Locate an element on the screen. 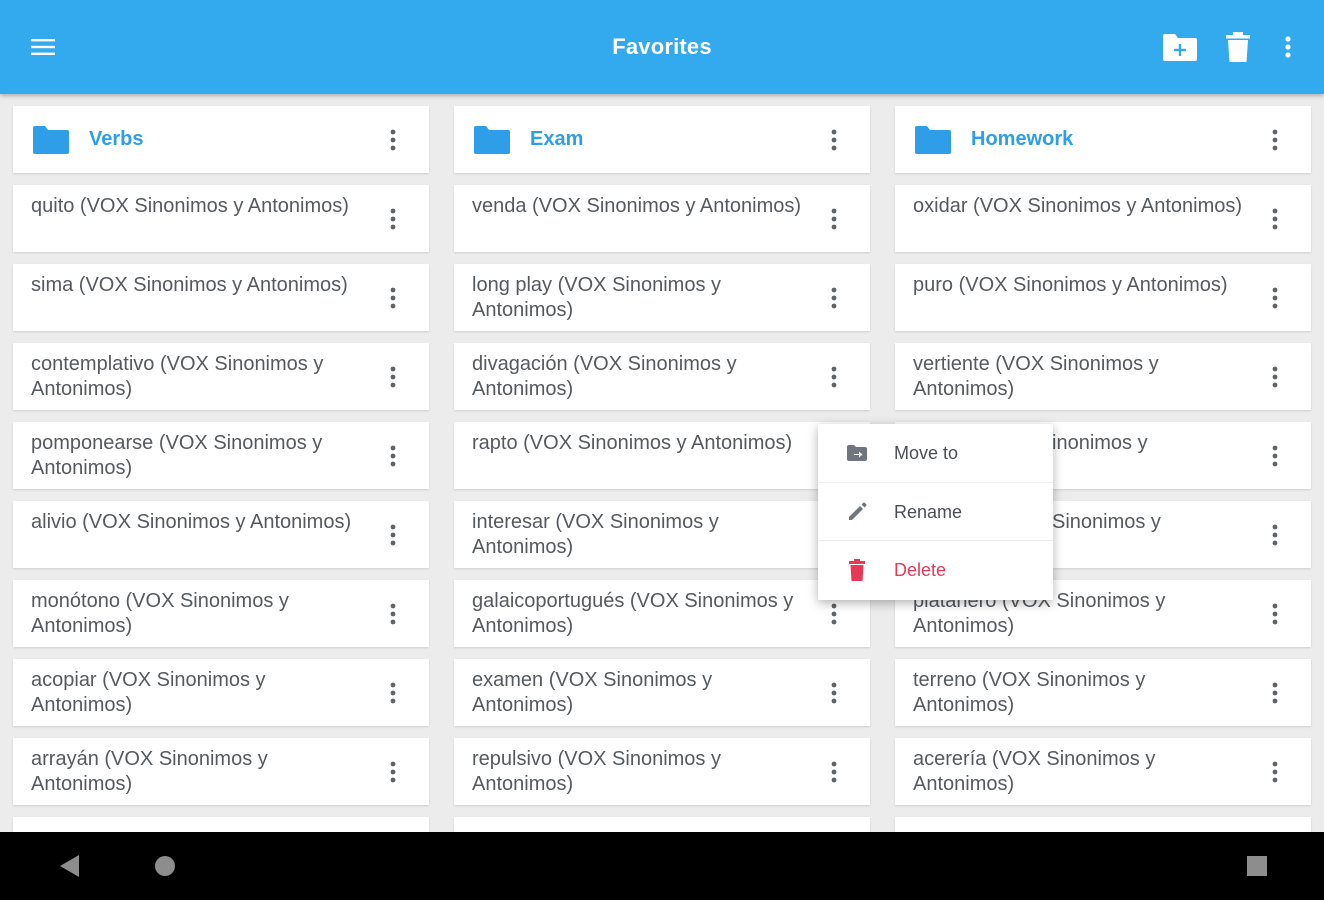 The height and width of the screenshot is (900, 1324). new-folder-button is located at coordinates (1180, 47).